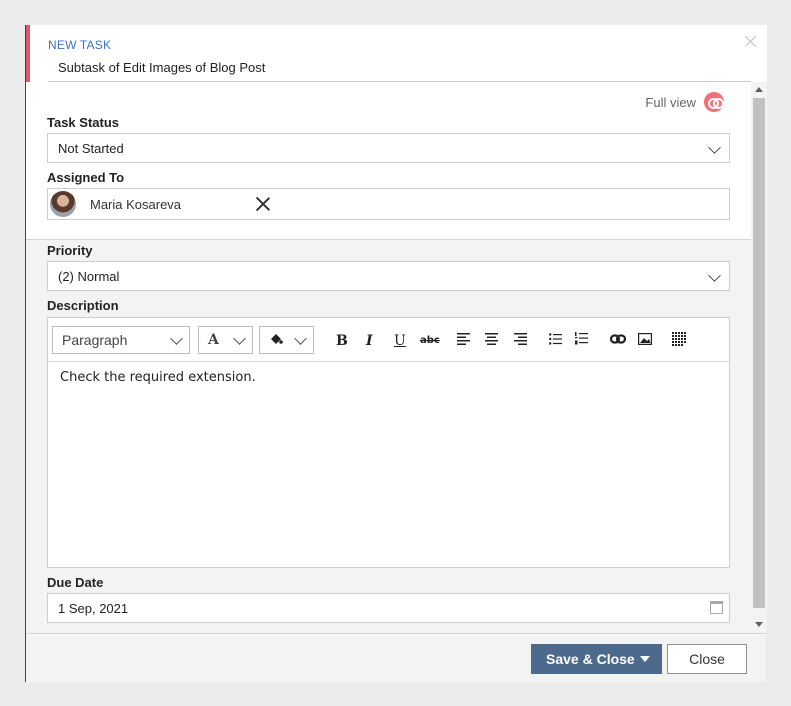 The height and width of the screenshot is (706, 791). I want to click on bold-button: B, so click(342, 341).